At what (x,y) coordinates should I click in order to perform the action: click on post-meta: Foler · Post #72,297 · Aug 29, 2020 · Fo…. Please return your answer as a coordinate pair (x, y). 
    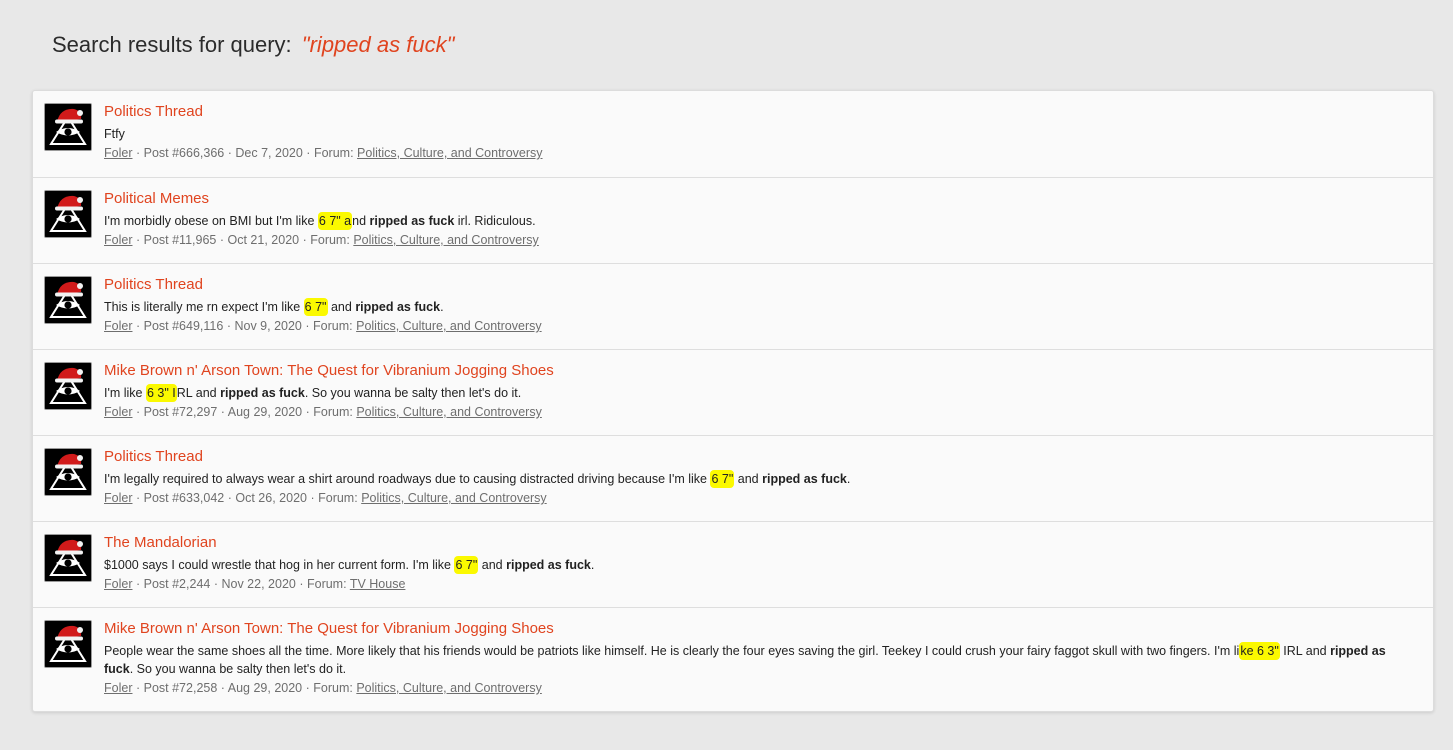
    Looking at the image, I should click on (762, 412).